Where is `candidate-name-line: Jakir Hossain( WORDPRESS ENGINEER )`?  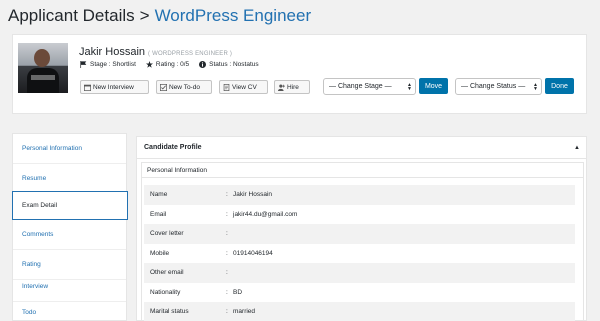 candidate-name-line: Jakir Hossain( WORDPRESS ENGINEER ) is located at coordinates (155, 51).